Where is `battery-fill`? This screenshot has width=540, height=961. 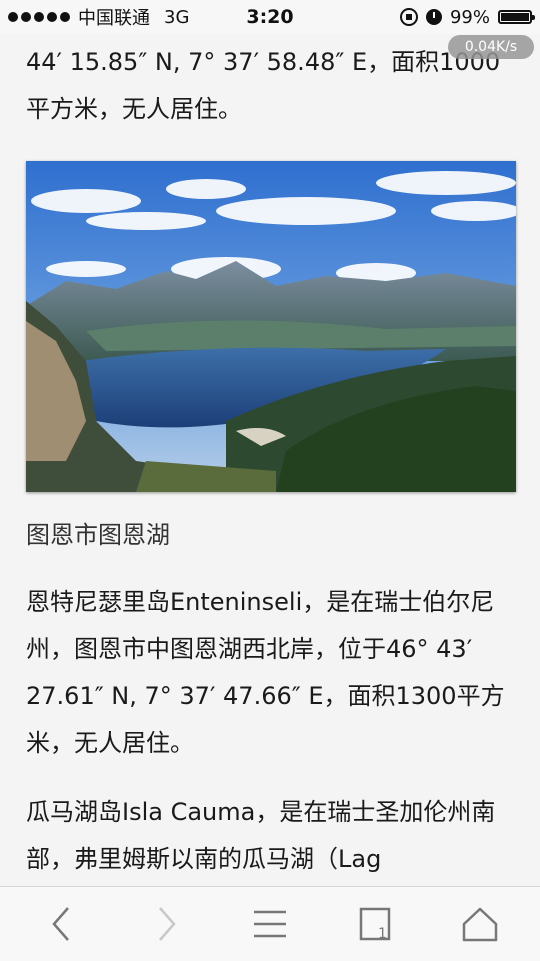
battery-fill is located at coordinates (515, 17).